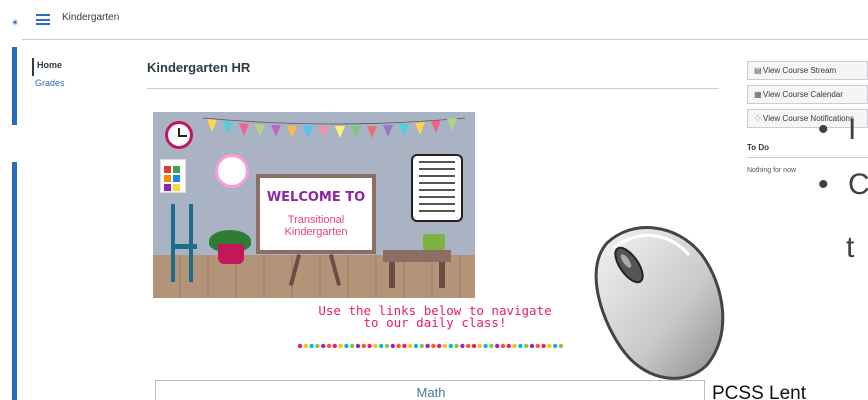  I want to click on prompt-line-2: to our daily class!, so click(435, 322).